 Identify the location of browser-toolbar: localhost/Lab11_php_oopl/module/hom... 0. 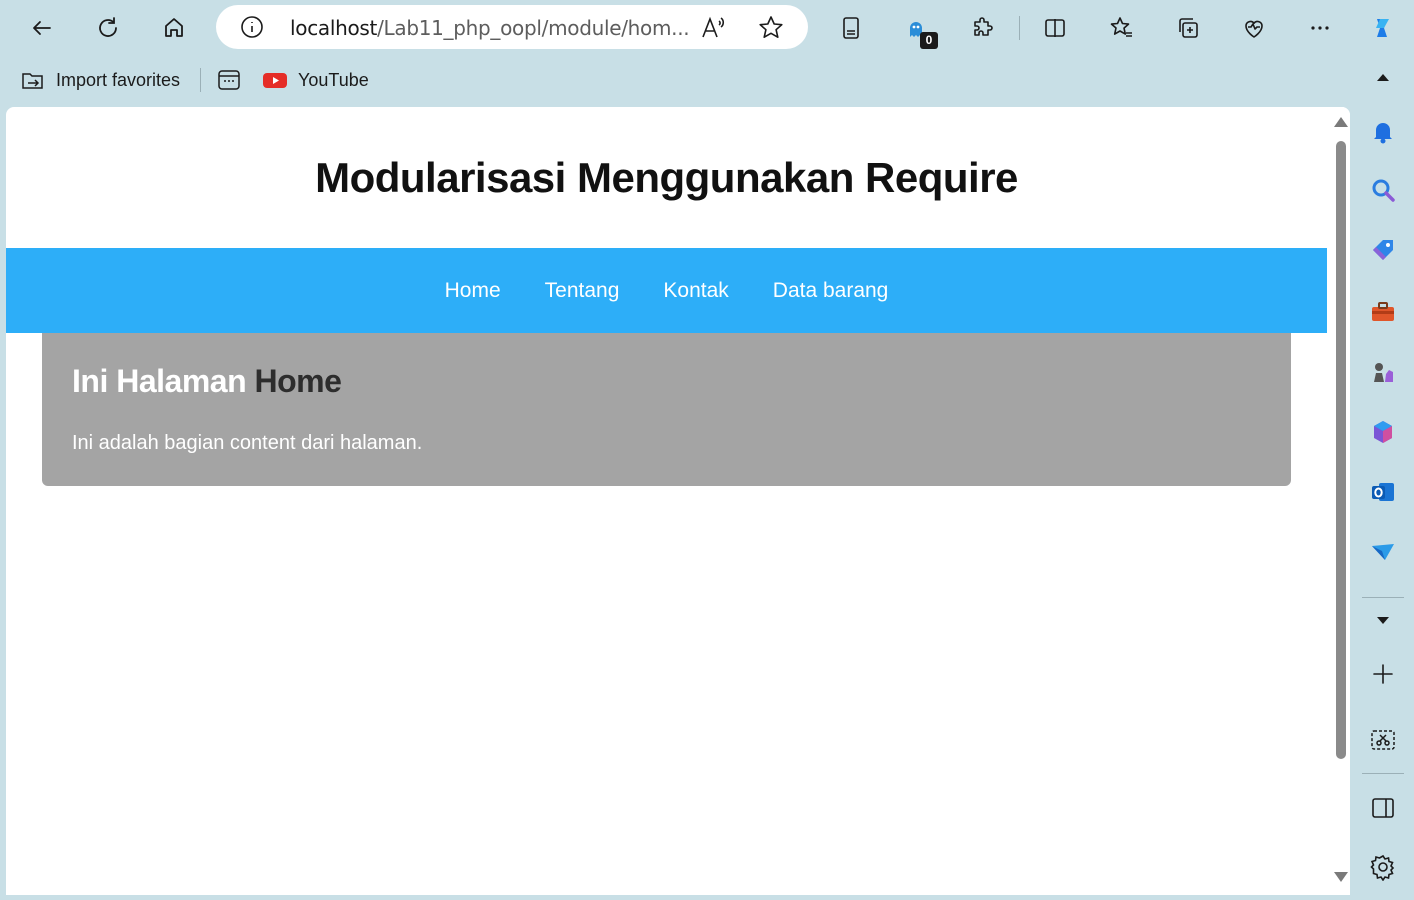
(707, 28).